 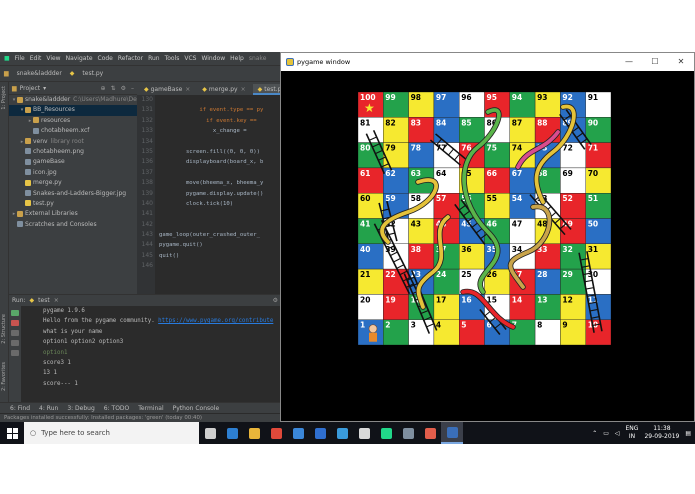 I want to click on maximize-button: ☐, so click(x=655, y=62).